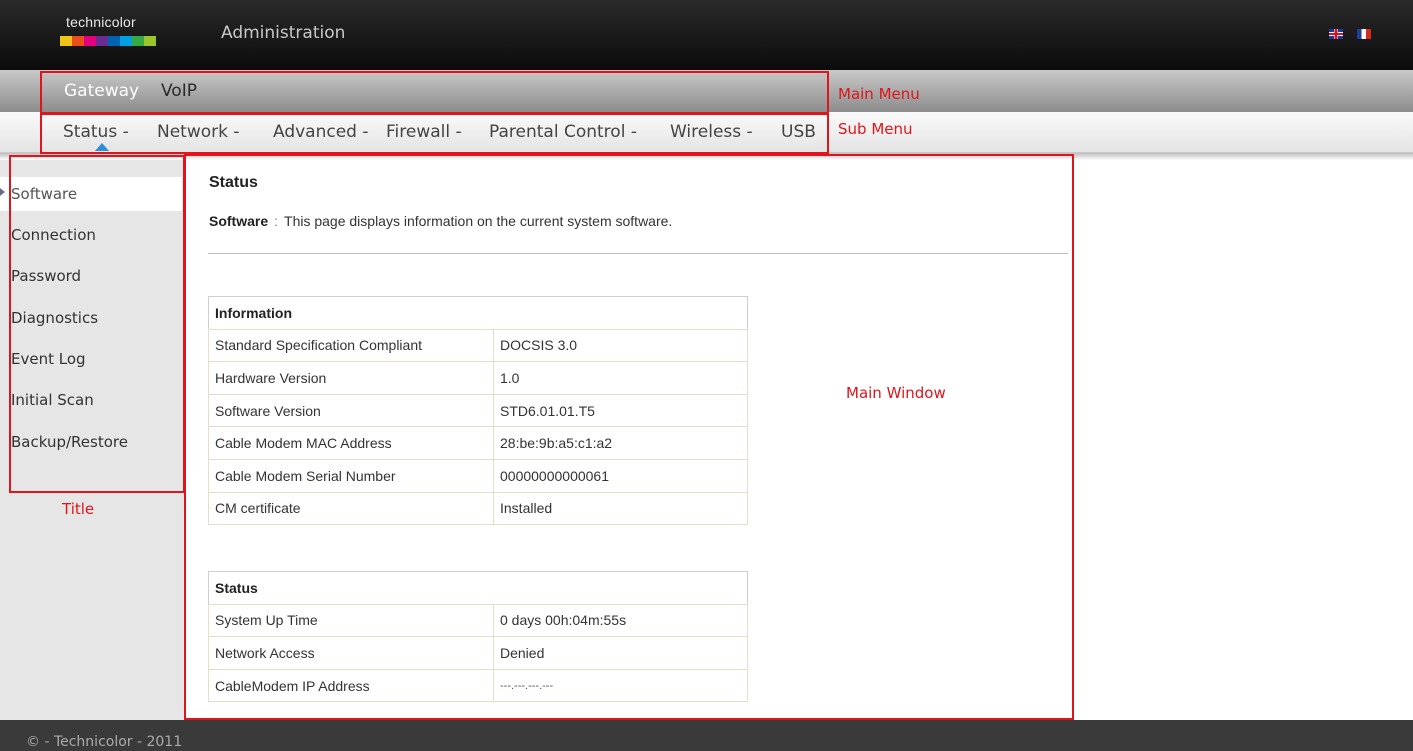 The width and height of the screenshot is (1413, 751). Describe the element at coordinates (434, 133) in the screenshot. I see `annotation-sub-menu-box` at that location.